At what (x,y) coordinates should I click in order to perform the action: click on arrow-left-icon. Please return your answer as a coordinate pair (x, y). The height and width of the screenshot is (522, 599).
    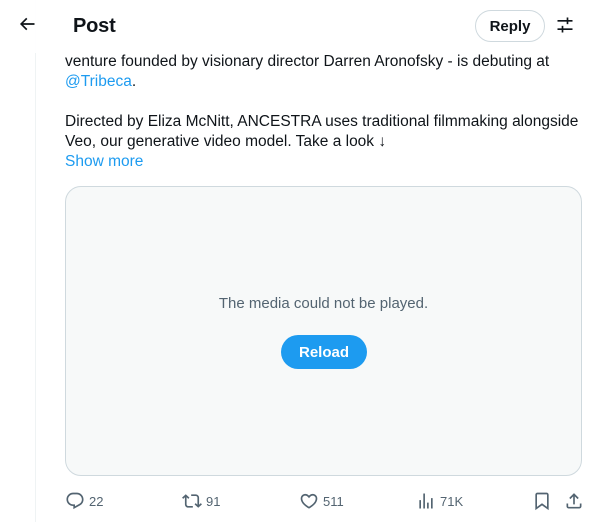
    Looking at the image, I should click on (27, 26).